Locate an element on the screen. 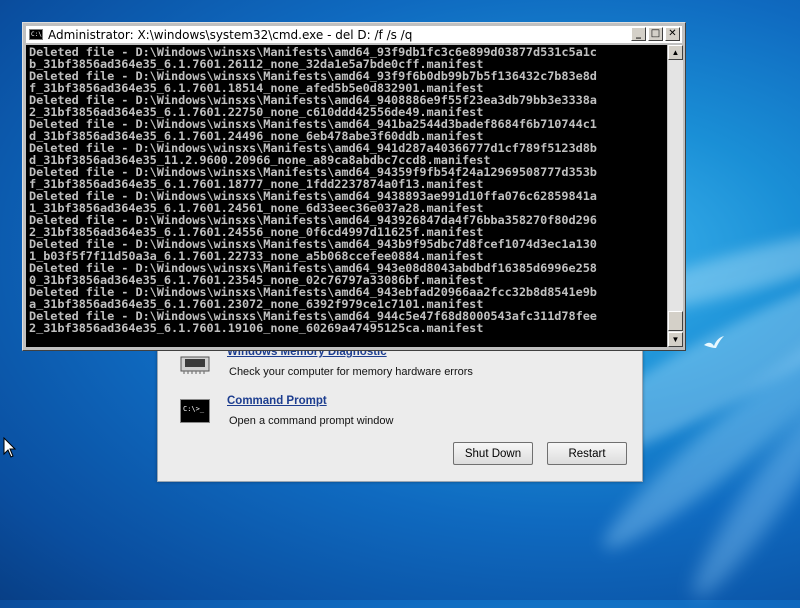 Image resolution: width=800 pixels, height=608 pixels. memory-chip-icon is located at coordinates (195, 365).